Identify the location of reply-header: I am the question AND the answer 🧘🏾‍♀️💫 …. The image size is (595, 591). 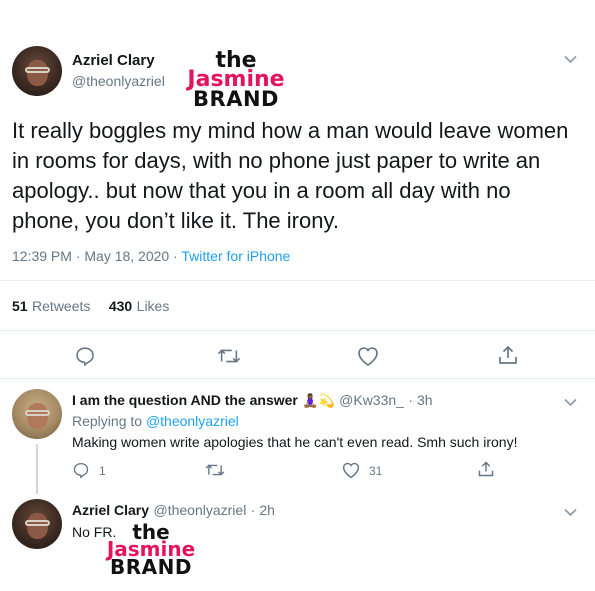
(252, 401).